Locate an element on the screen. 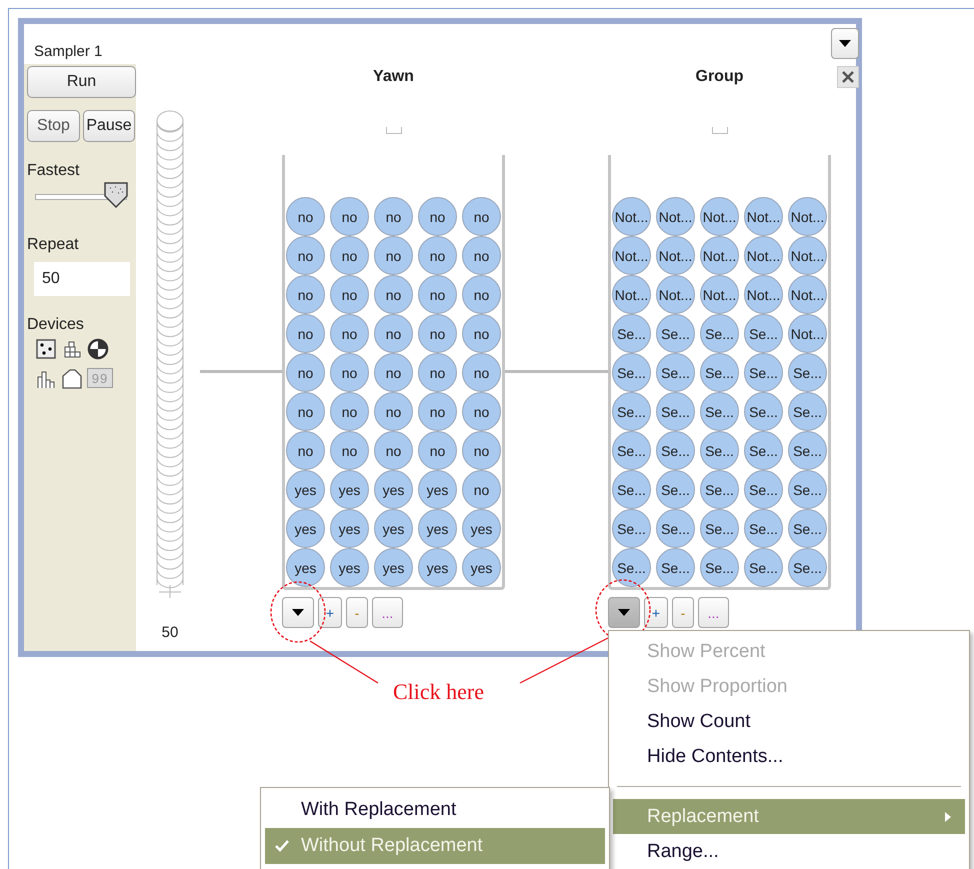 This screenshot has width=974, height=869. devices-label: Devices is located at coordinates (56, 325).